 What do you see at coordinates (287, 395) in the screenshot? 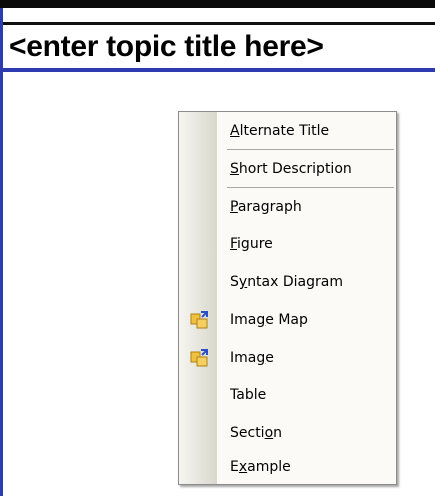
I see `menu-item-table: Table` at bounding box center [287, 395].